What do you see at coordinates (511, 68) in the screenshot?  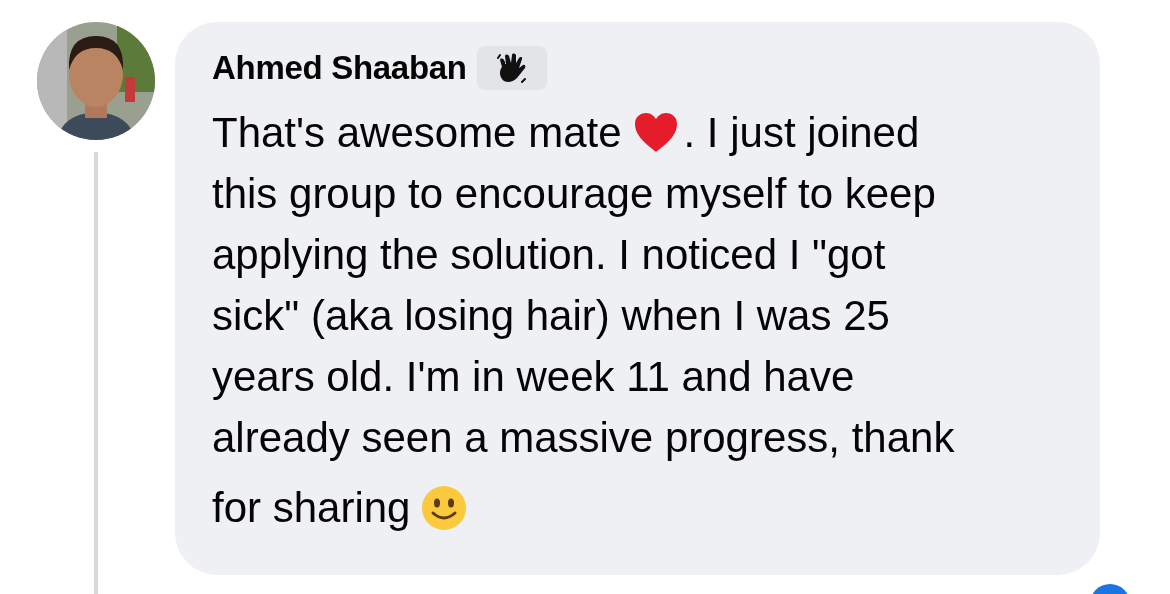 I see `waving-hand-icon` at bounding box center [511, 68].